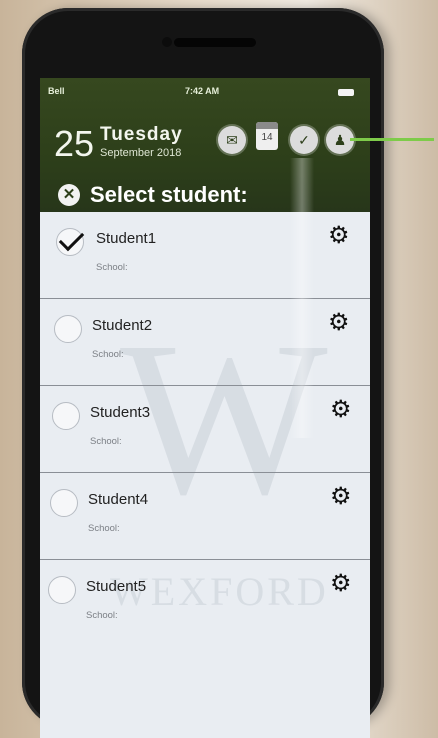 The width and height of the screenshot is (438, 738). I want to click on student-name: Student2, so click(122, 325).